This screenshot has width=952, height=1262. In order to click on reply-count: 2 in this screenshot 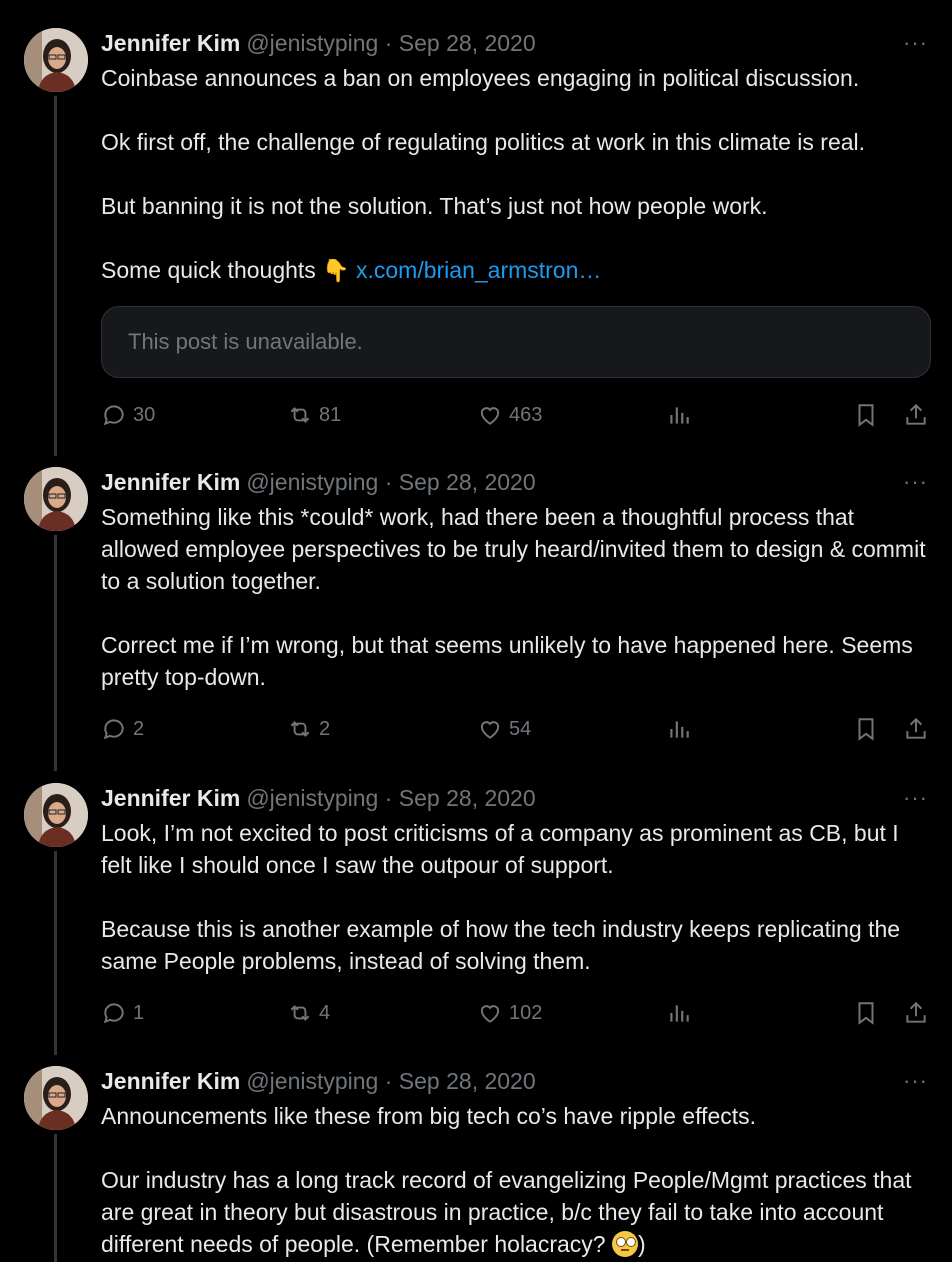, I will do `click(139, 728)`.